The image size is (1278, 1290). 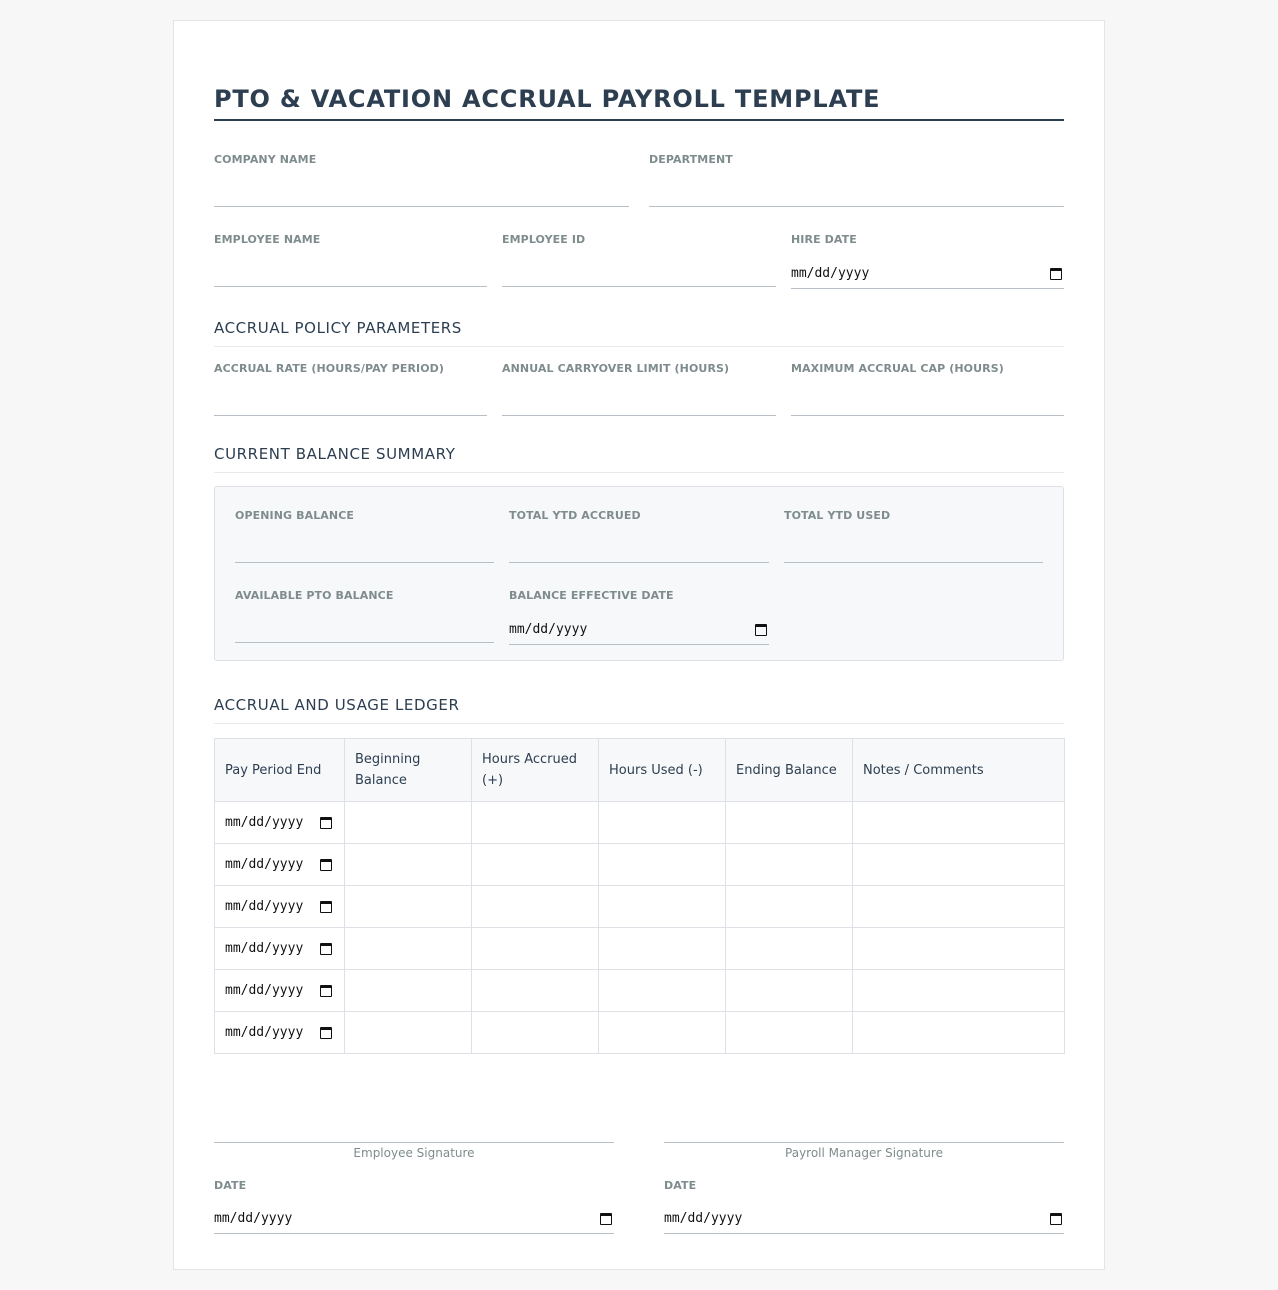 What do you see at coordinates (616, 368) in the screenshot?
I see `carryover-limit-label: ANNUAL CARRYOVER LIMIT (HOURS)` at bounding box center [616, 368].